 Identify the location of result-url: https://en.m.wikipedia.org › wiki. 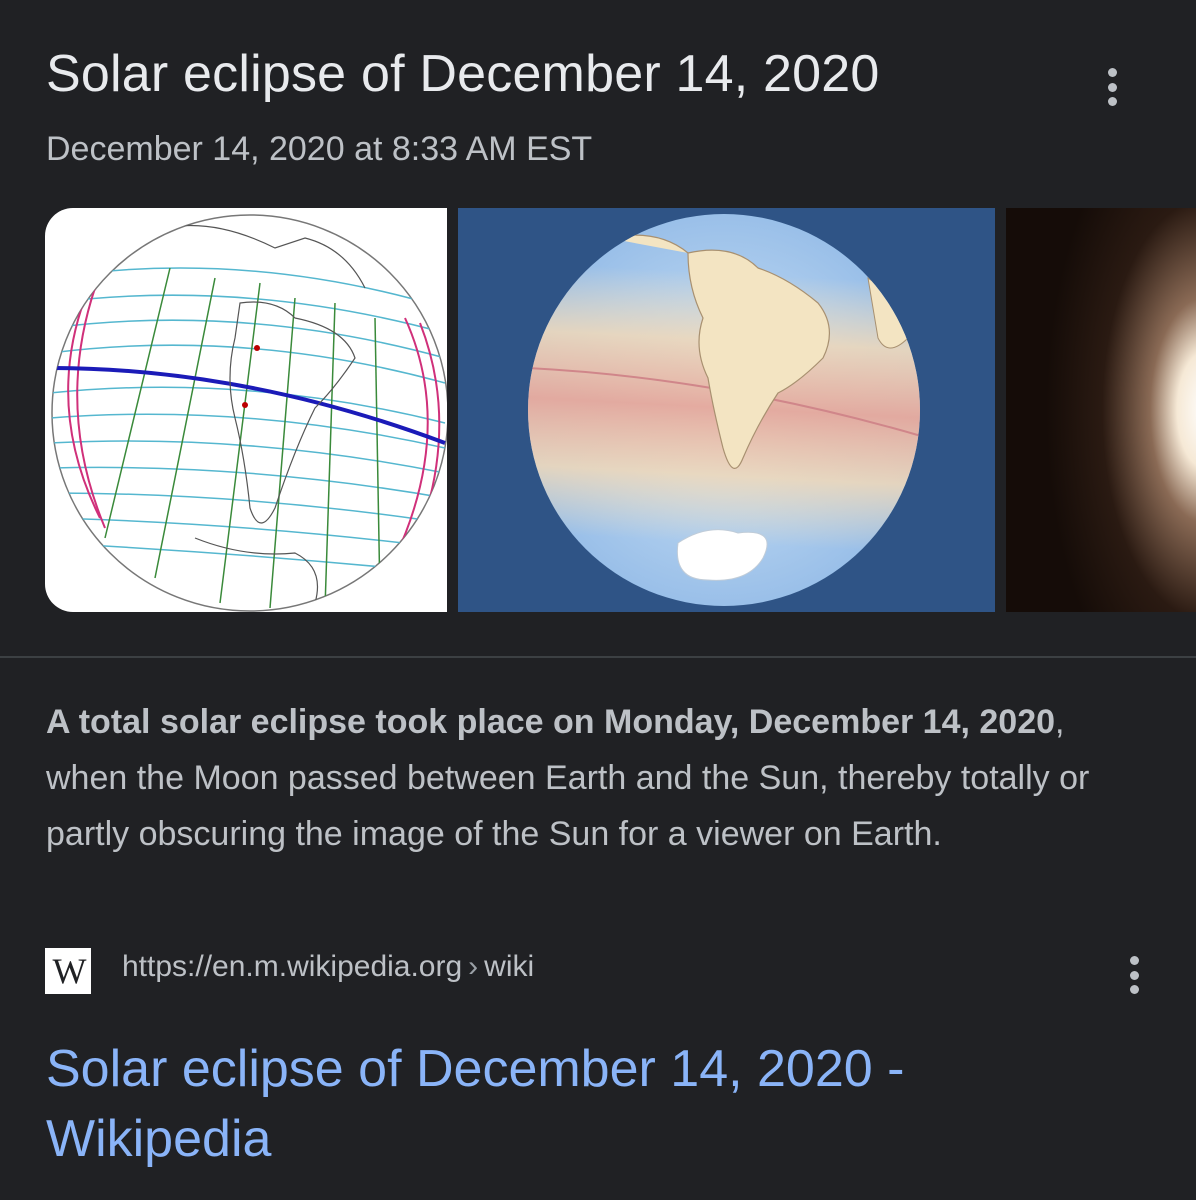
(328, 967).